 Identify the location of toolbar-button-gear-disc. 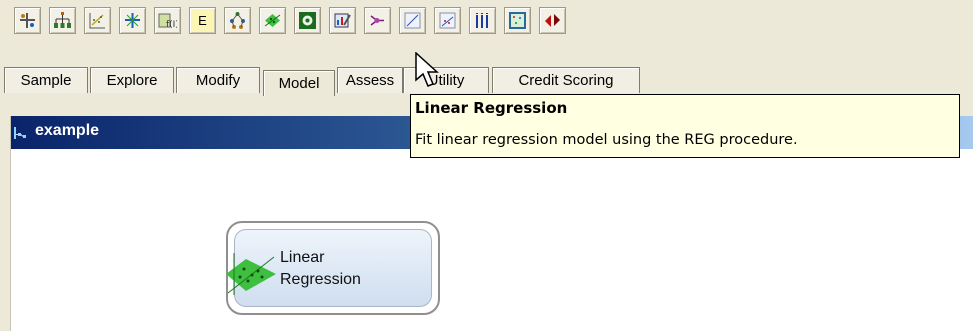
(307, 20).